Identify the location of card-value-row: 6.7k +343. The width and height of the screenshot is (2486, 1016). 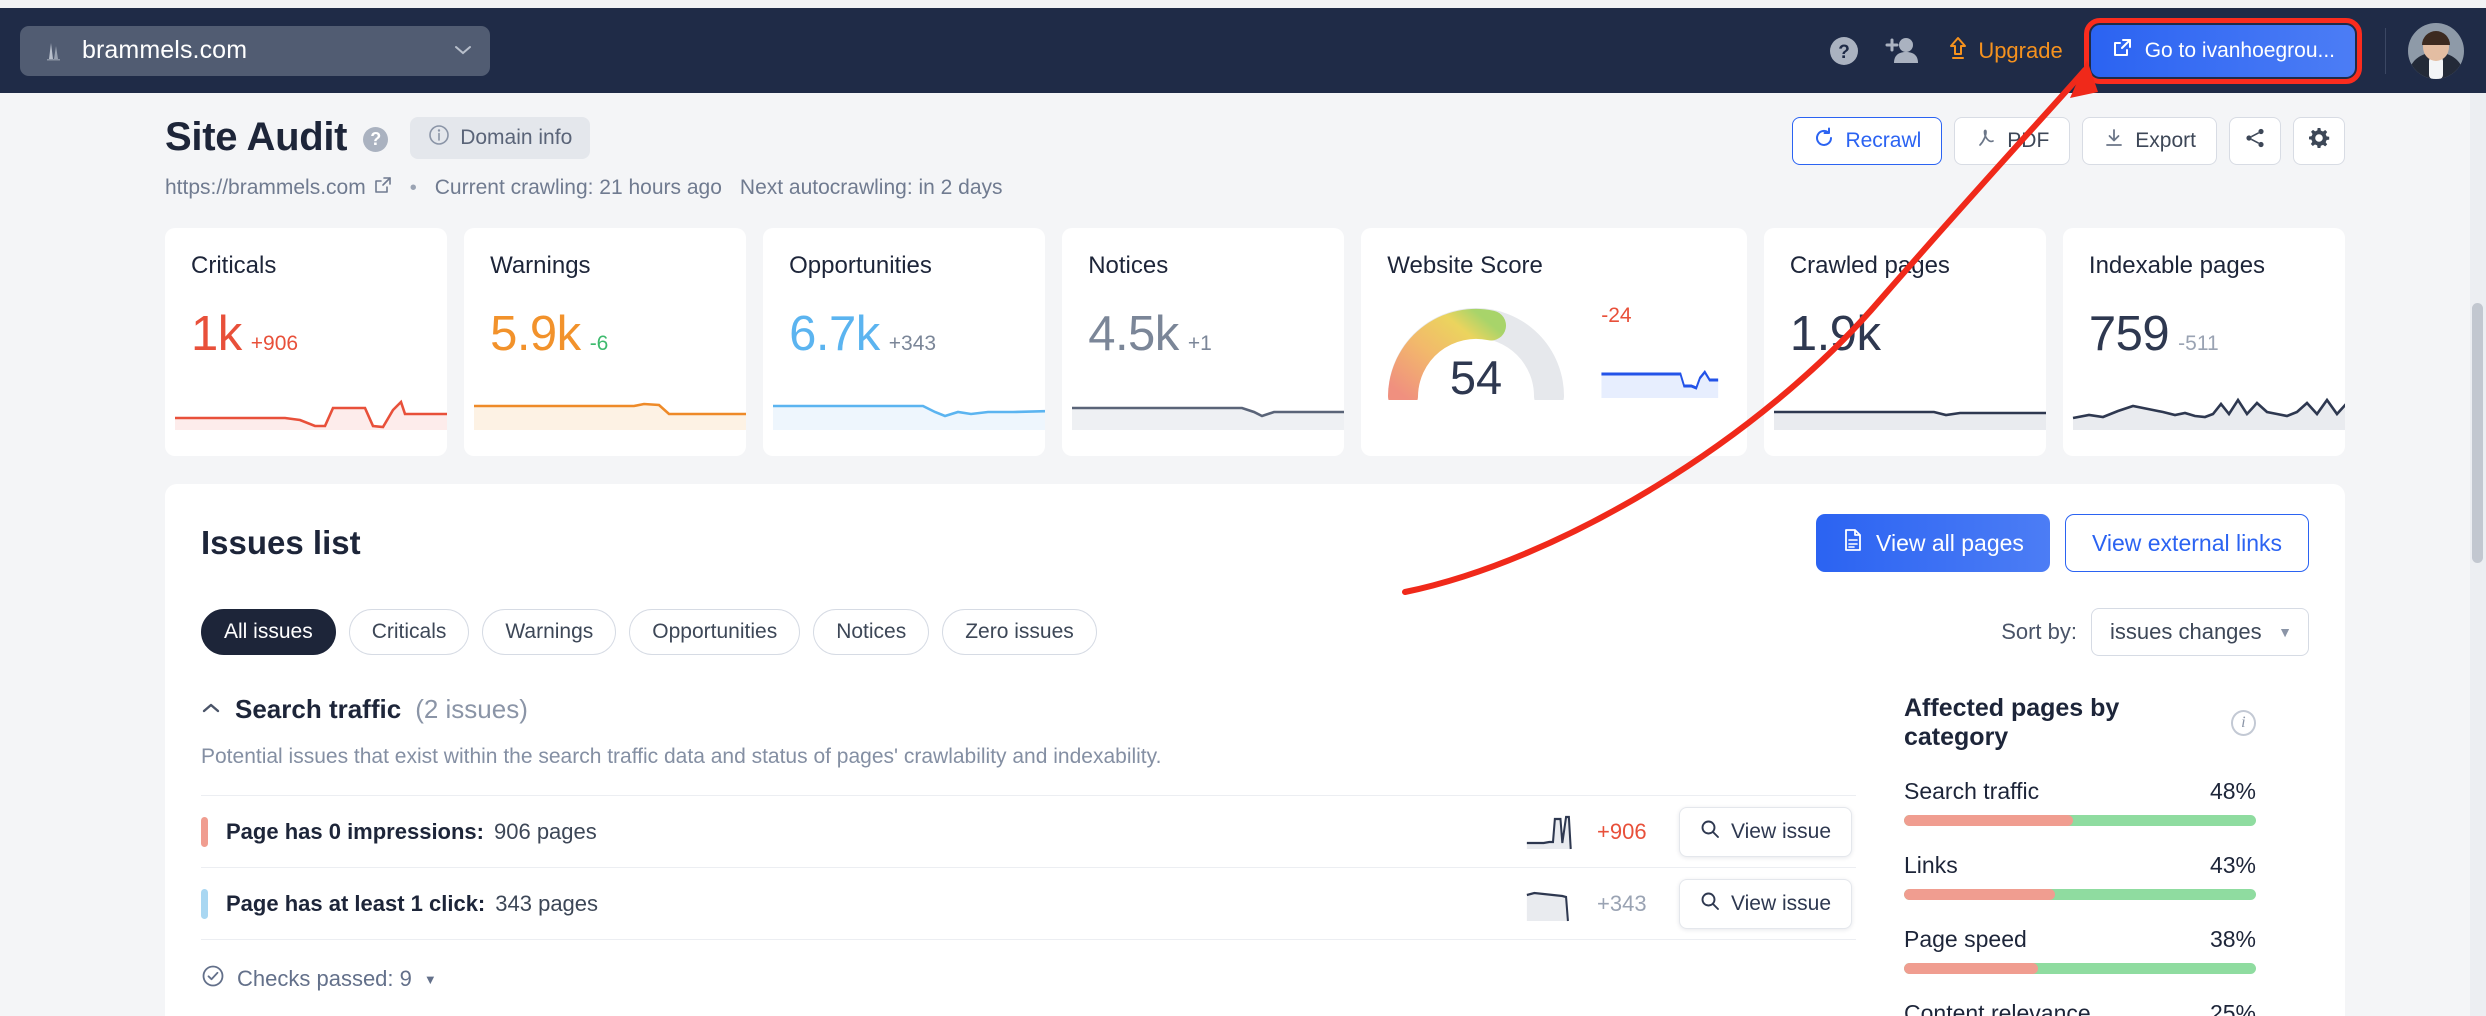
(904, 334).